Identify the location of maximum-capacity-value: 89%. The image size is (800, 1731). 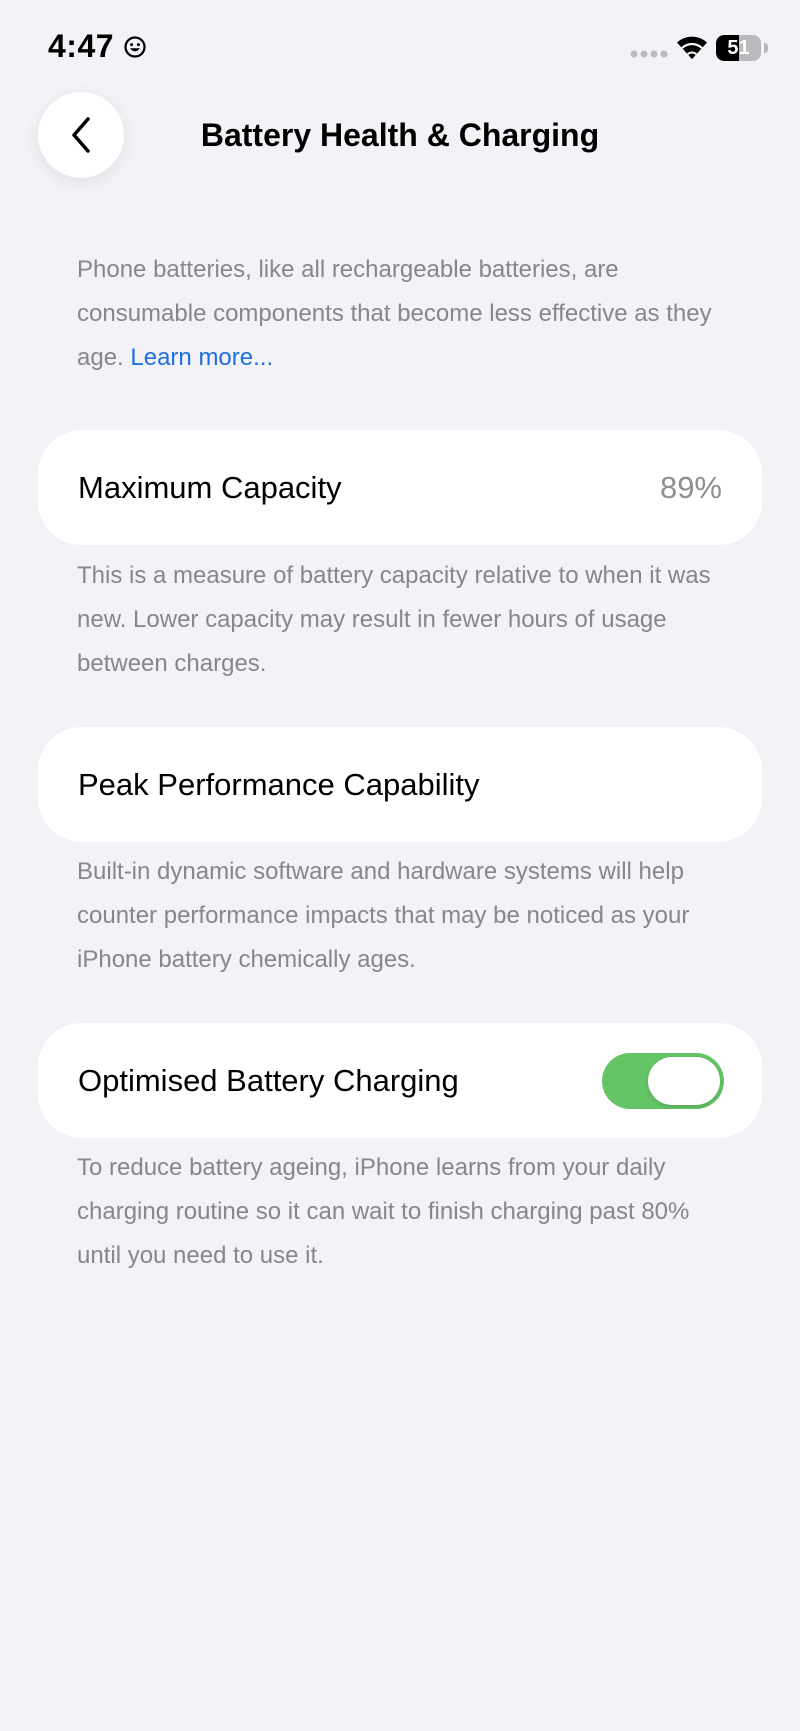
(690, 487).